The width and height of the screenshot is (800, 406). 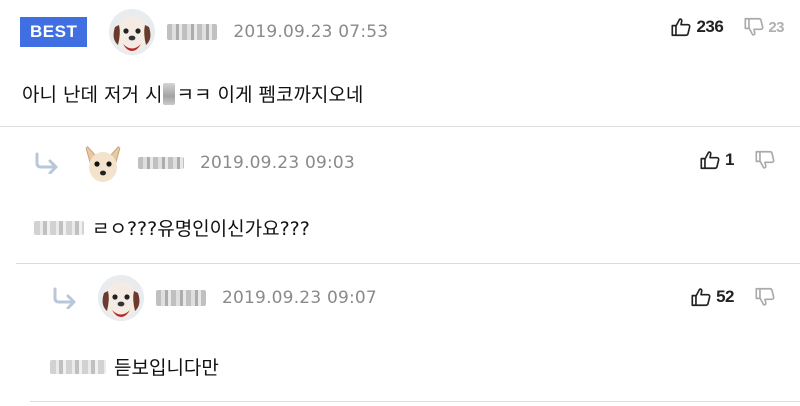 I want to click on upvote-count: 236, so click(x=710, y=26).